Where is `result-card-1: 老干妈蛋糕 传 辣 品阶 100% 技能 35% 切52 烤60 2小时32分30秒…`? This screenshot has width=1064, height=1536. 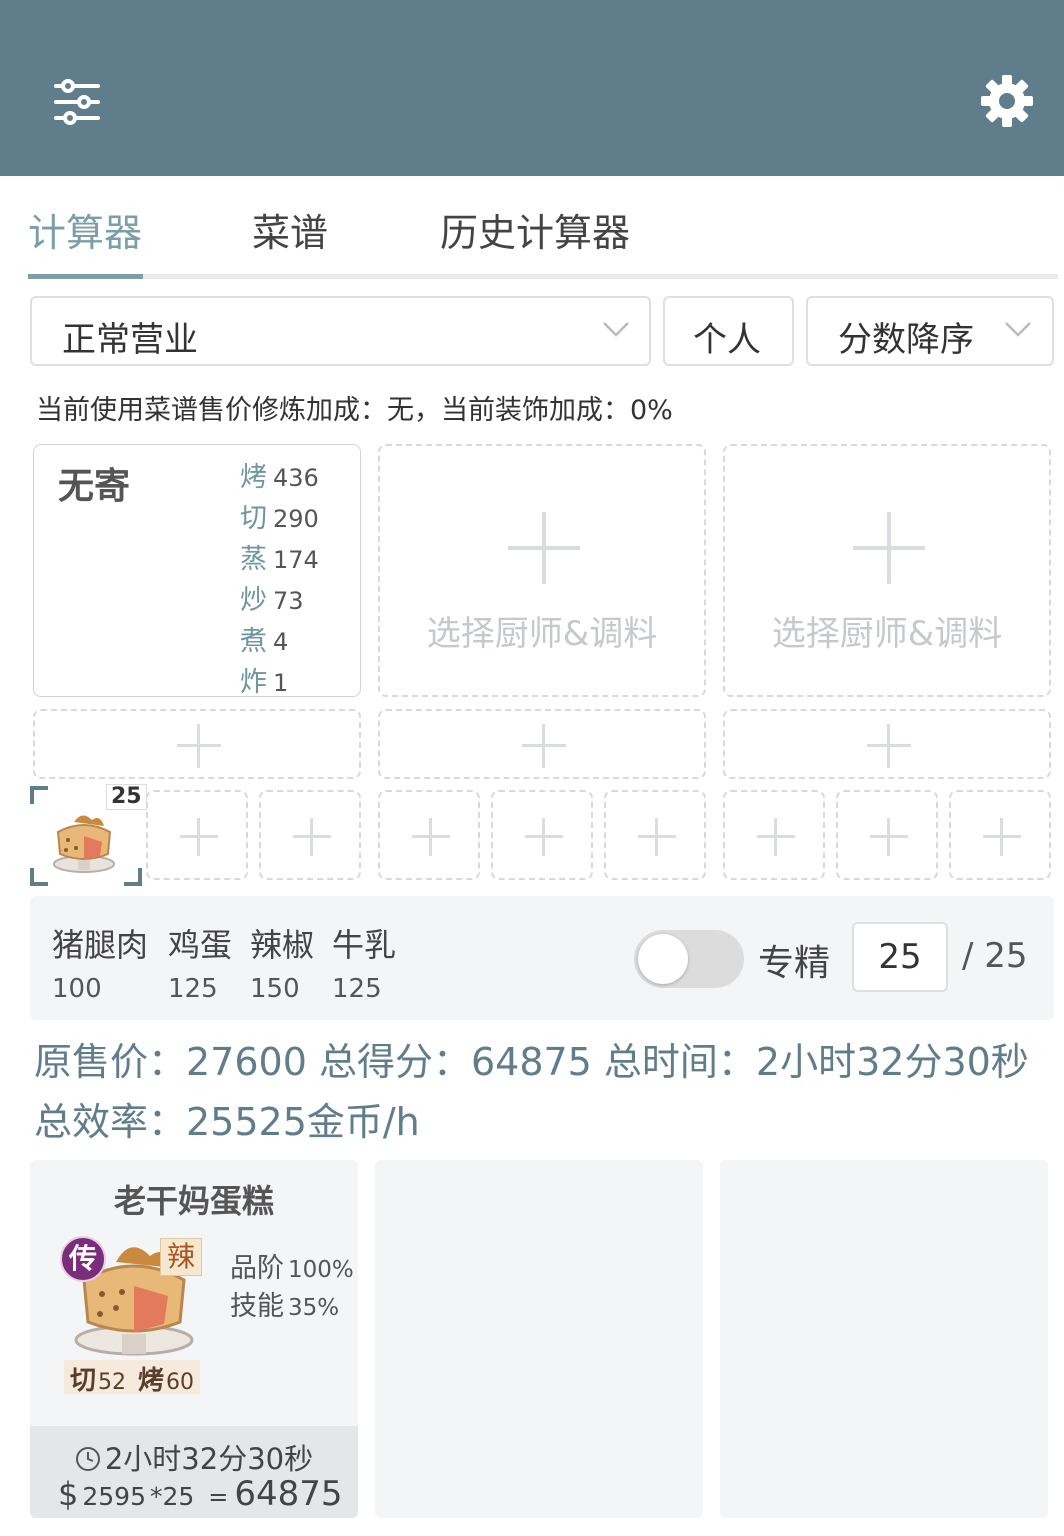 result-card-1: 老干妈蛋糕 传 辣 品阶 100% 技能 35% 切52 烤60 2小时32分30秒… is located at coordinates (194, 1339).